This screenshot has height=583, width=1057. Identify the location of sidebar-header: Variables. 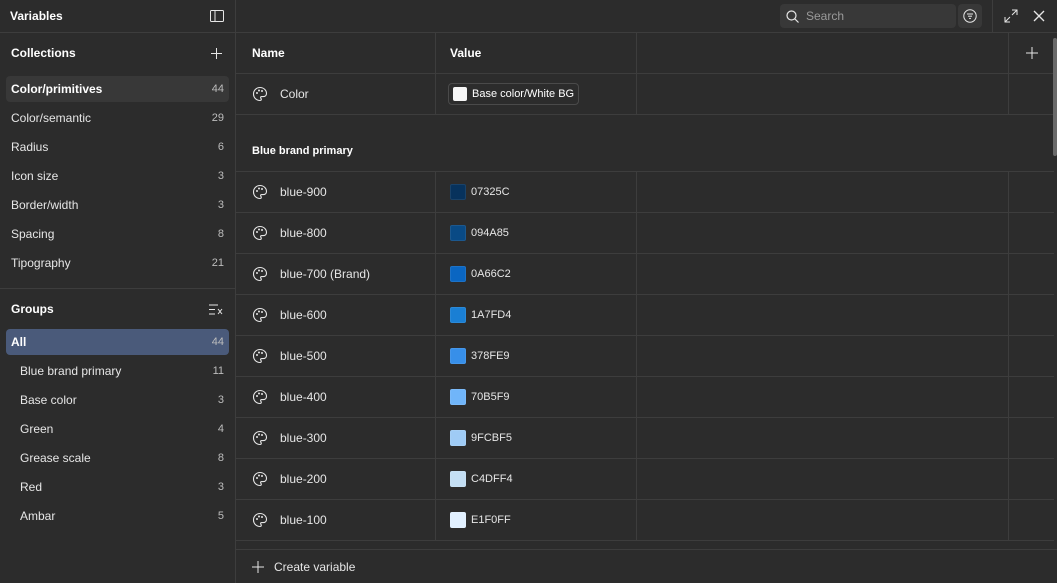
(117, 16).